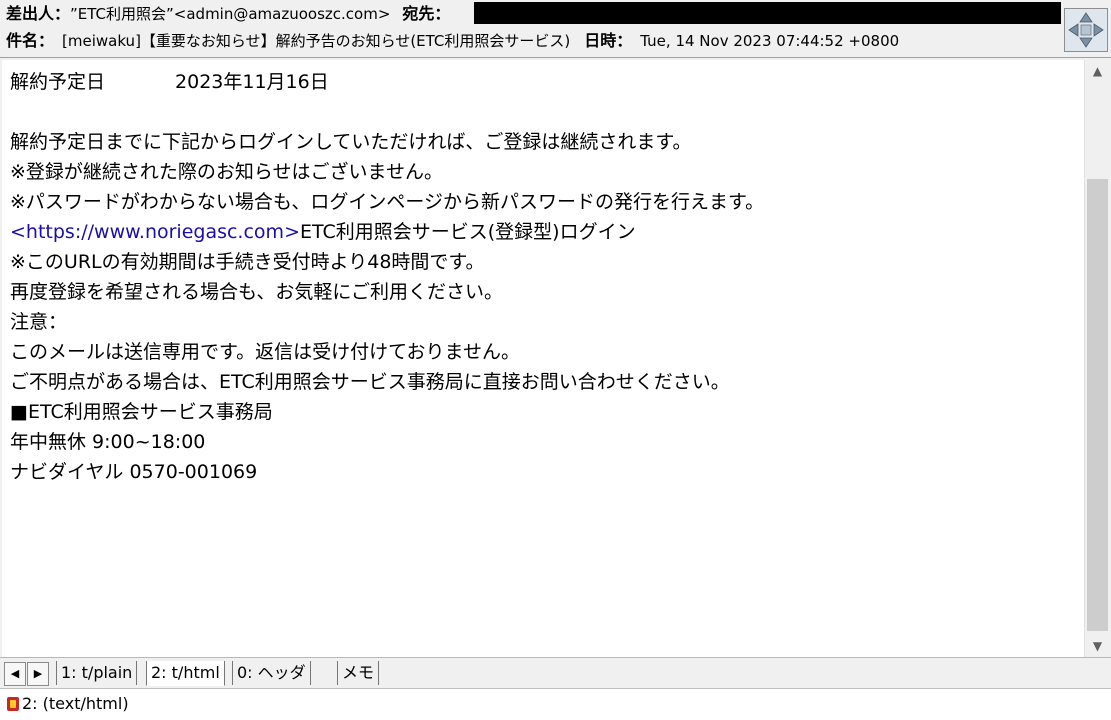  Describe the element at coordinates (38, 674) in the screenshot. I see `tab-scroll-right-button: ▶` at that location.